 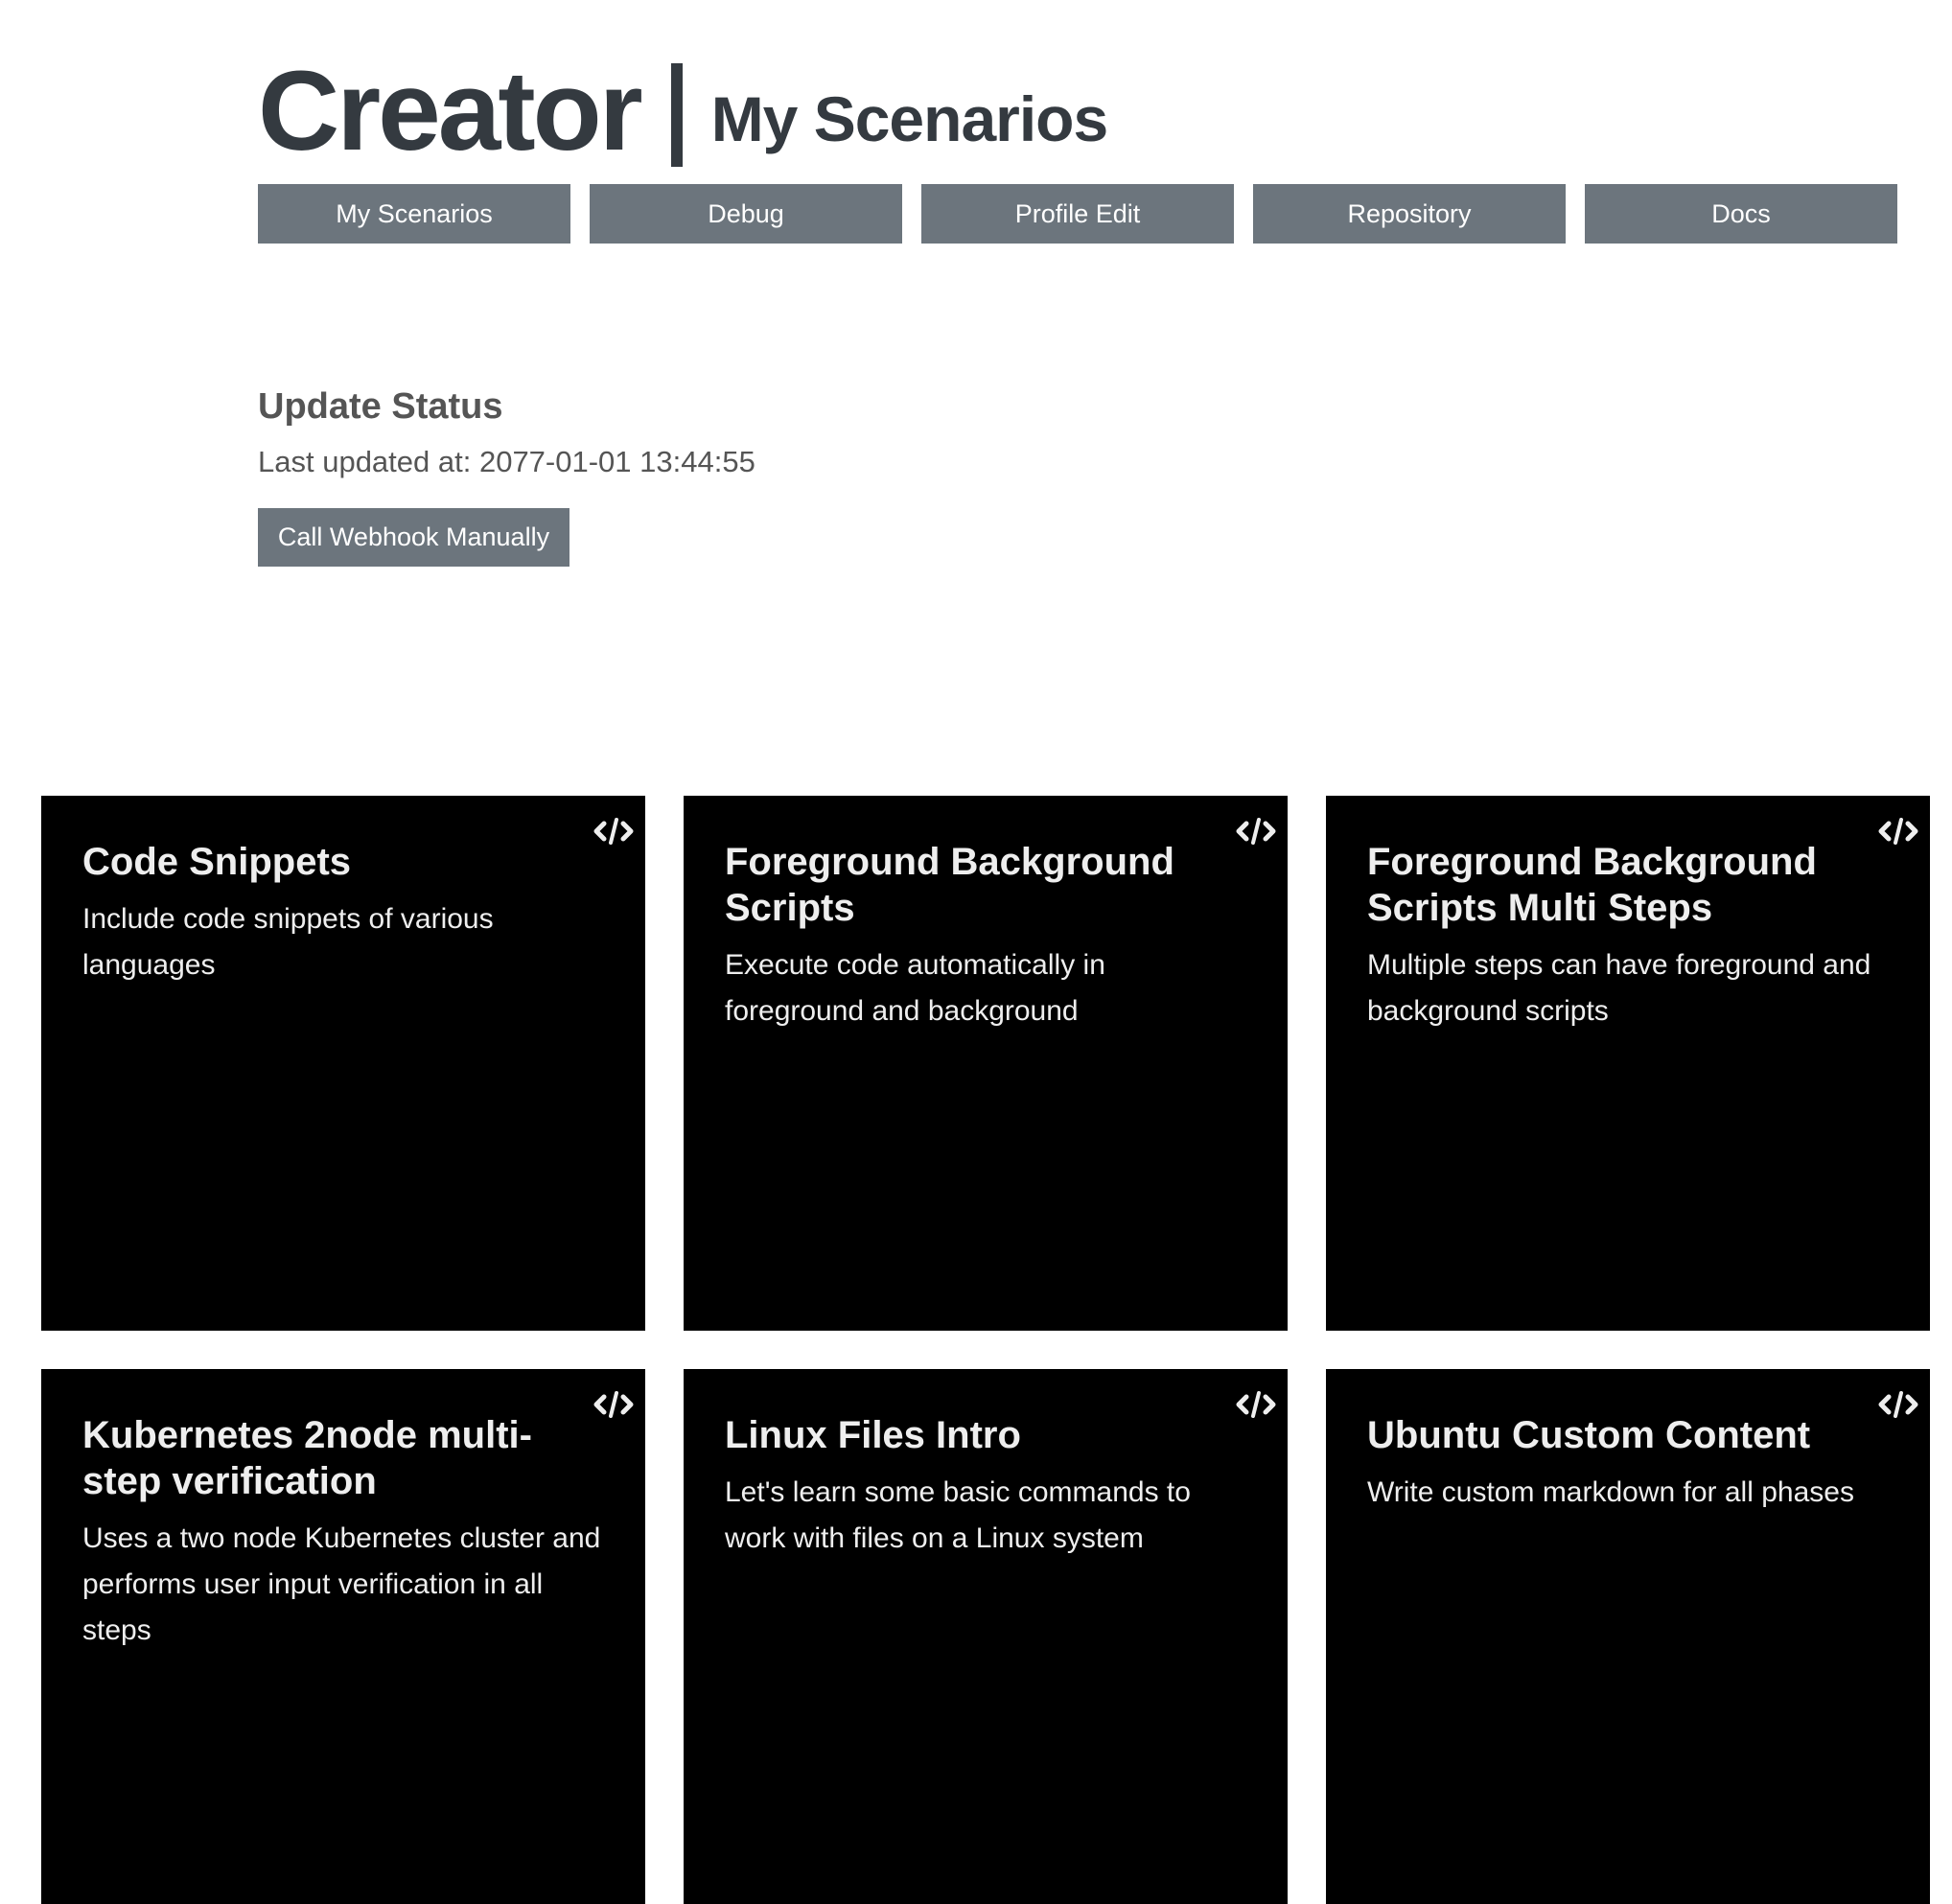 What do you see at coordinates (413, 538) in the screenshot?
I see `call-webhook-button: Call Webhook Manually` at bounding box center [413, 538].